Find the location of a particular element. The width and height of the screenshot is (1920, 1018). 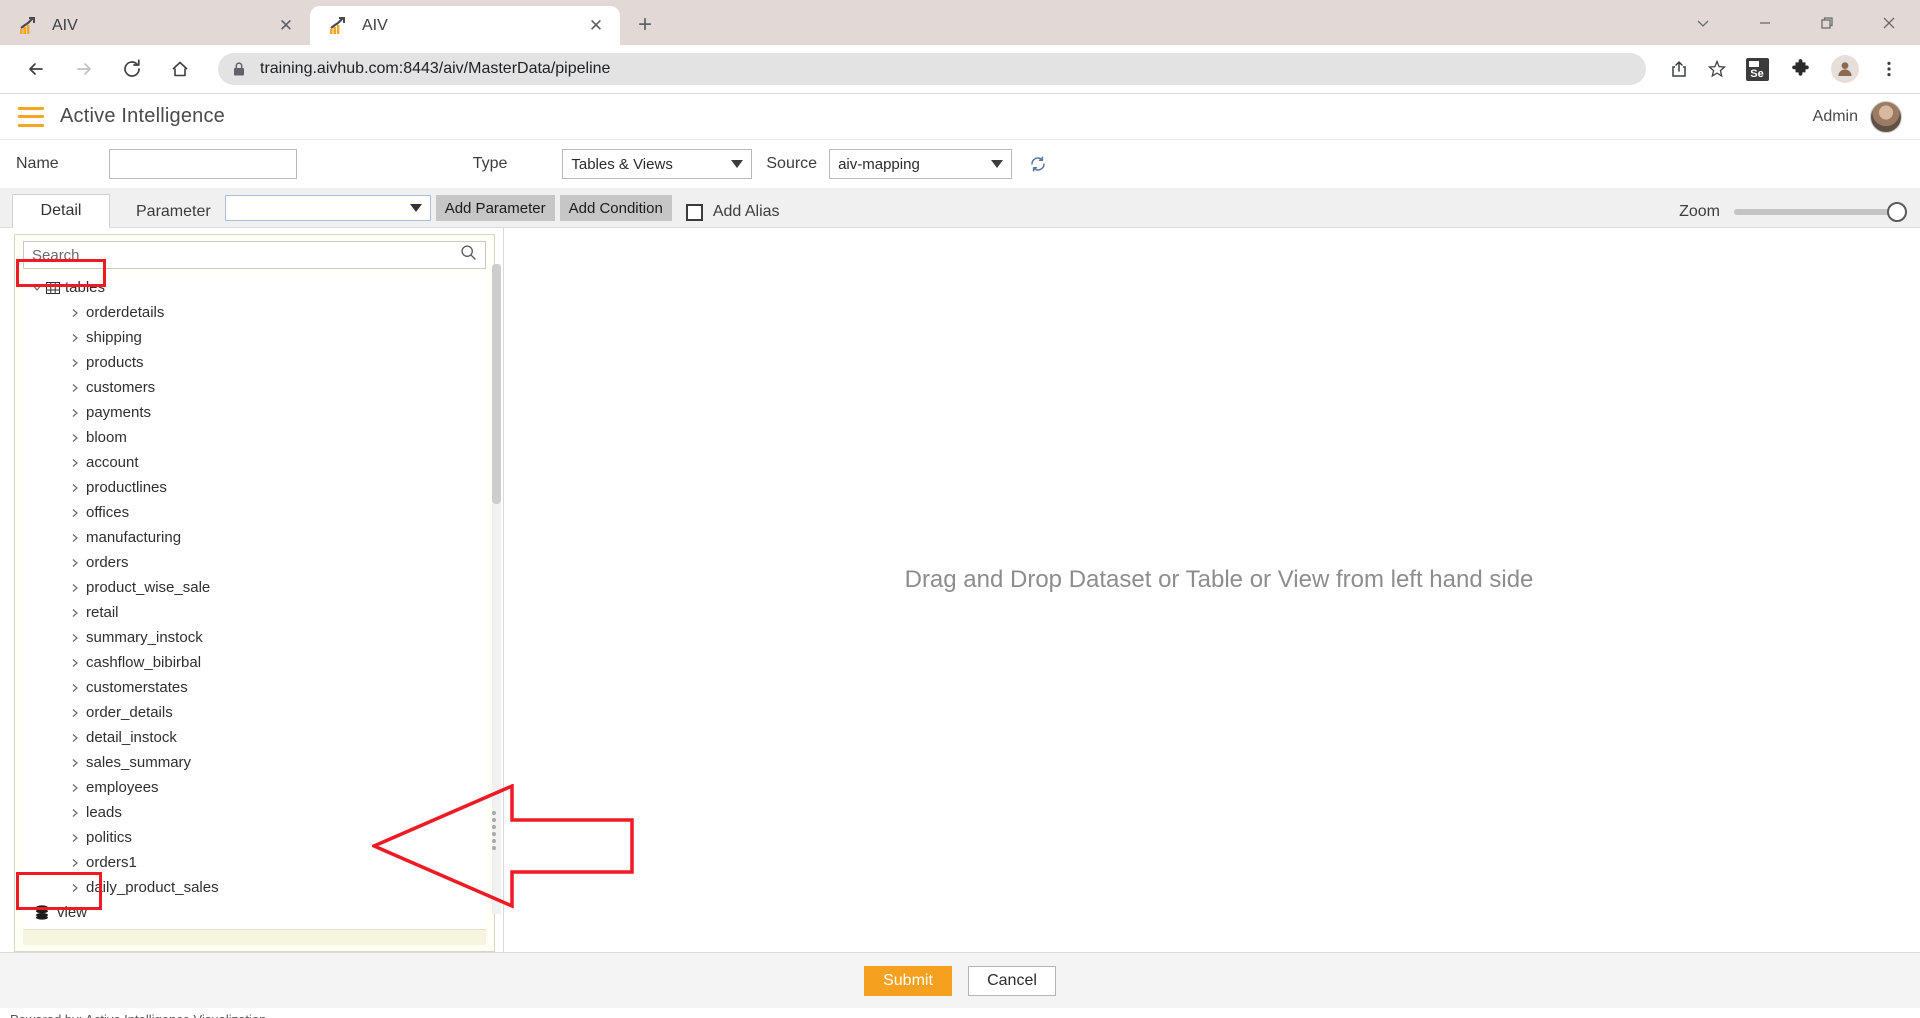

tab-detail: Detail is located at coordinates (61, 211).